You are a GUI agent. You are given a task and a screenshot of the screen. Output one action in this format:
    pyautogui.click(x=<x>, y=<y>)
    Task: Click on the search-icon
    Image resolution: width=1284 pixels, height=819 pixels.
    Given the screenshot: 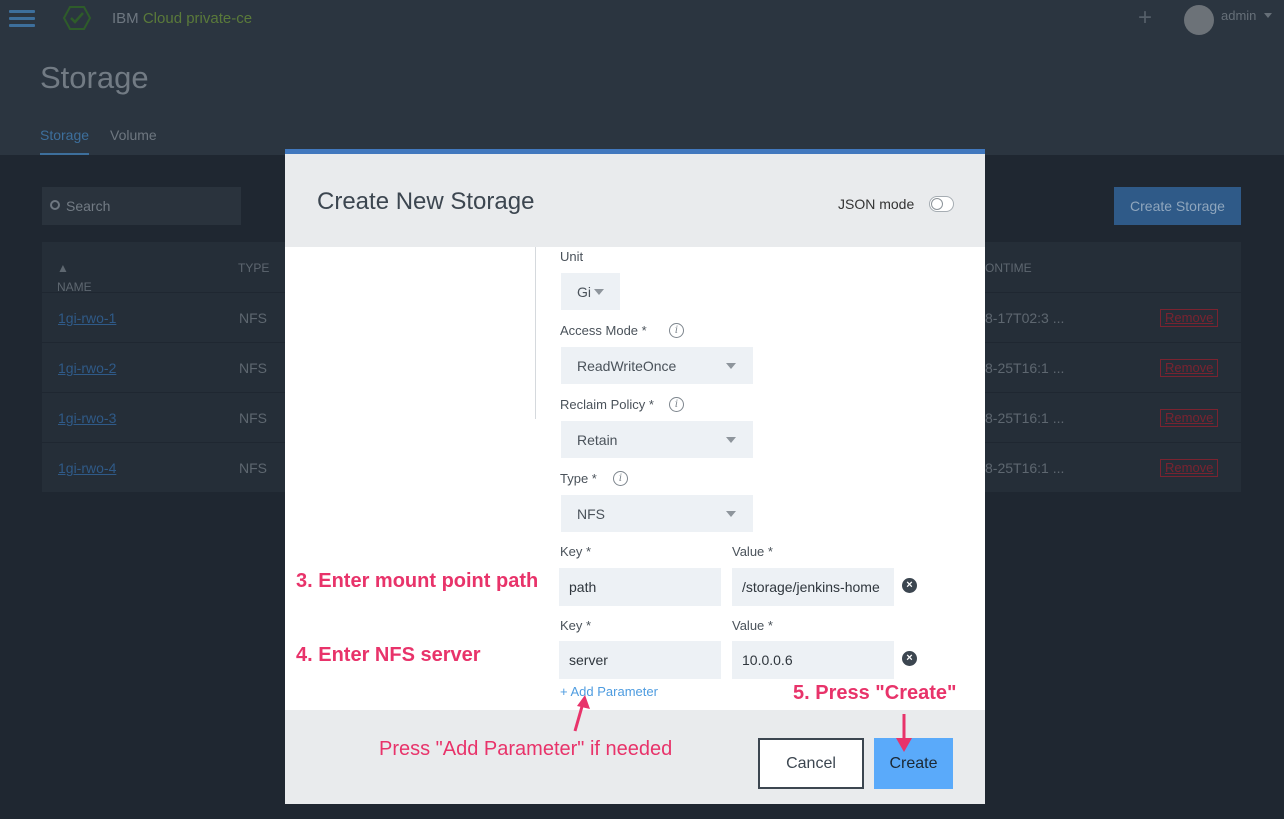 What is the action you would take?
    pyautogui.click(x=55, y=205)
    